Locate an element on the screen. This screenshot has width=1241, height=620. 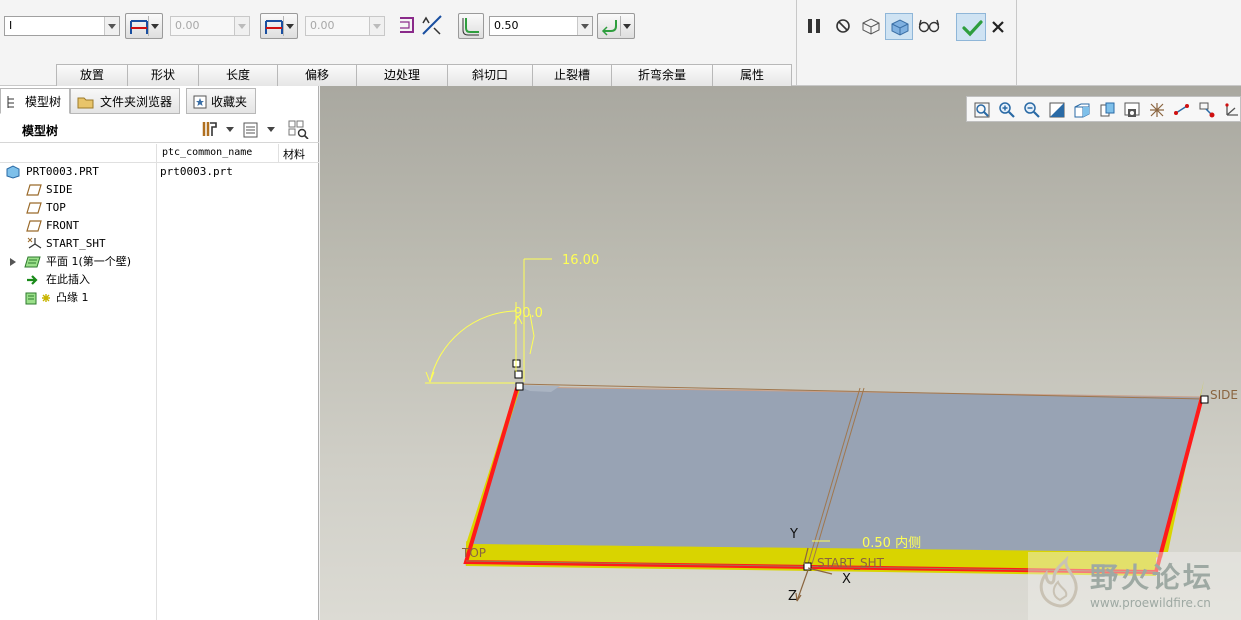
flange-type-combo: I is located at coordinates (62, 26).